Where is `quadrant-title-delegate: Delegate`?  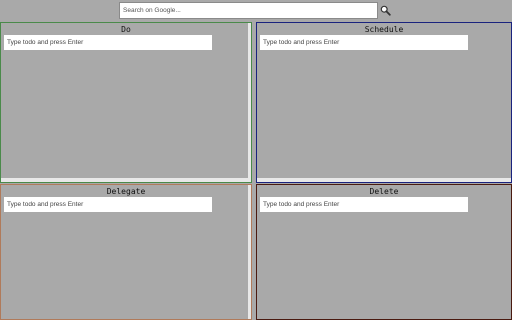 quadrant-title-delegate: Delegate is located at coordinates (126, 191).